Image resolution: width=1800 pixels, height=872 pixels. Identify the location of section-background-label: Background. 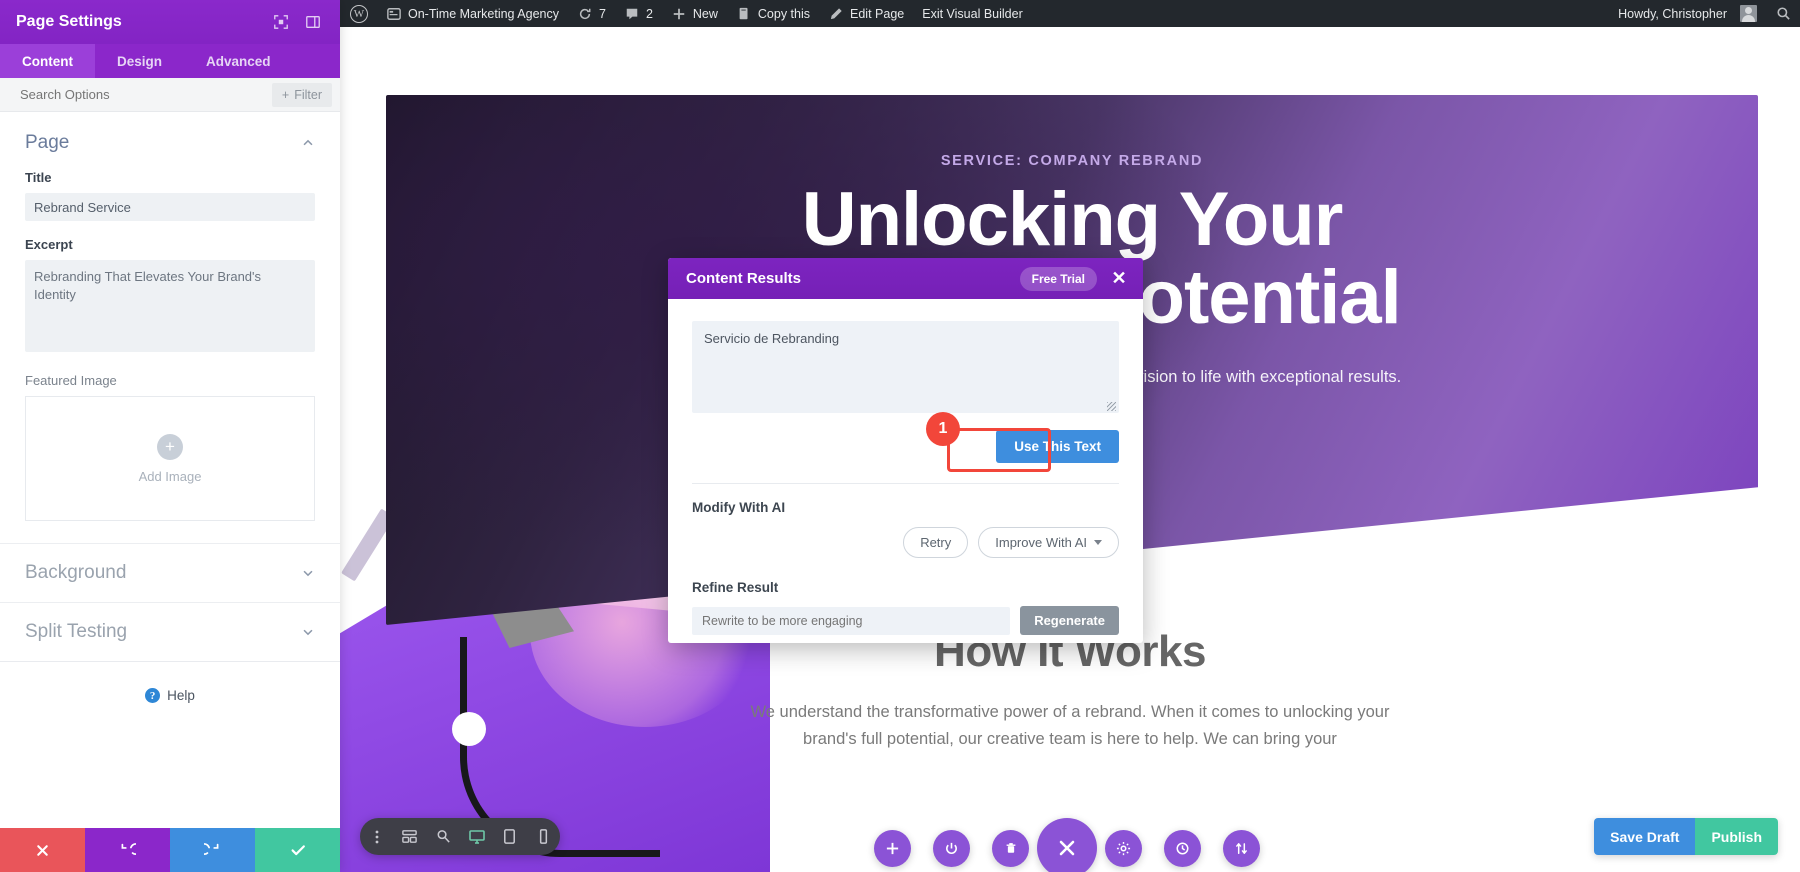
(76, 572).